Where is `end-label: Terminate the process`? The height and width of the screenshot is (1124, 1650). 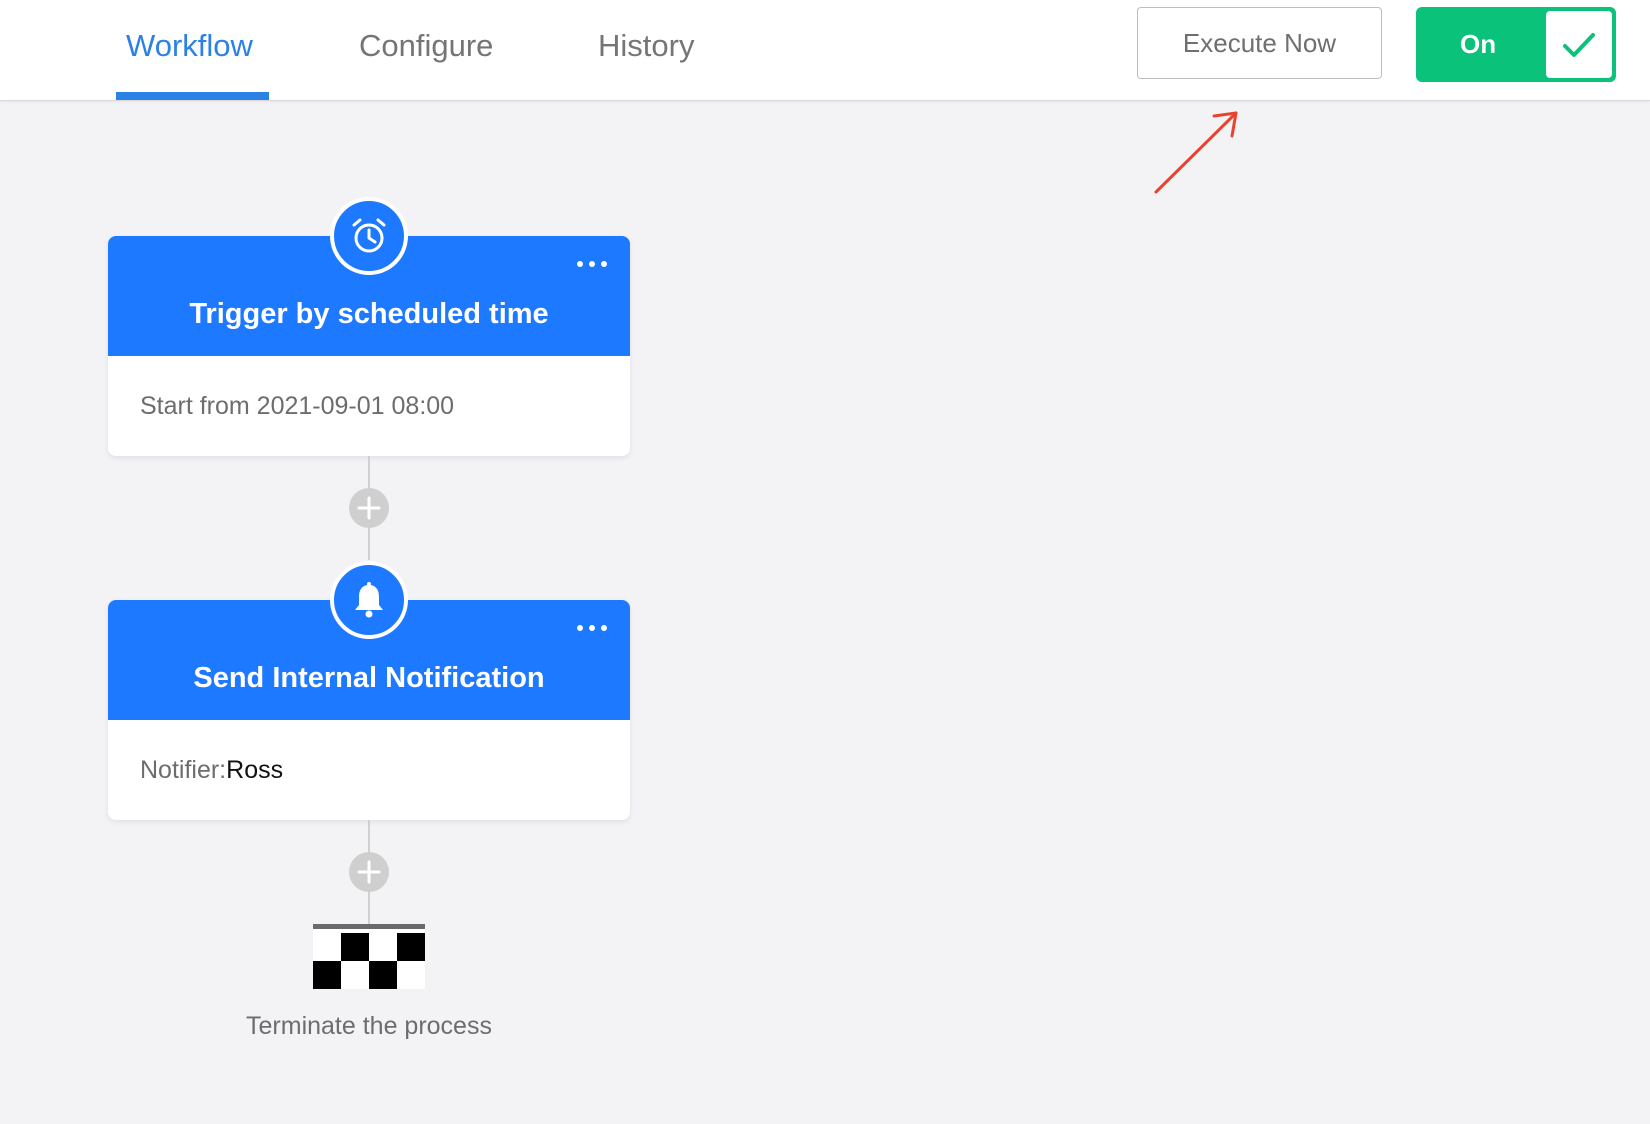
end-label: Terminate the process is located at coordinates (369, 1026).